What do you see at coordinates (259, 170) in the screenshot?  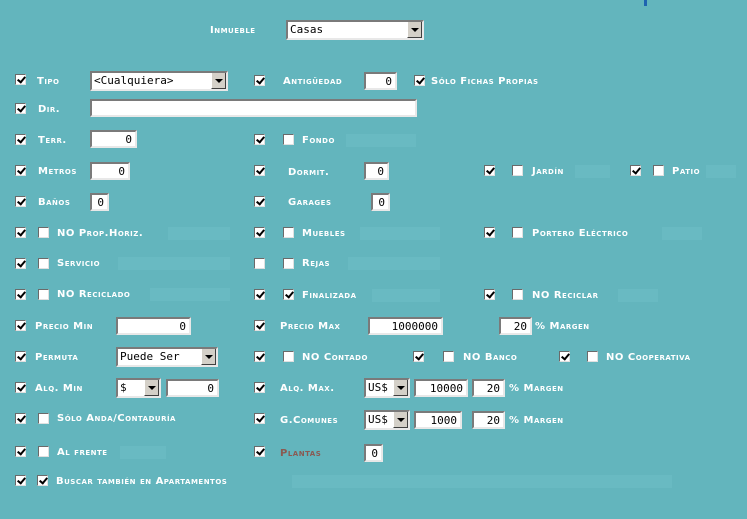 I see `dormit-checkbox` at bounding box center [259, 170].